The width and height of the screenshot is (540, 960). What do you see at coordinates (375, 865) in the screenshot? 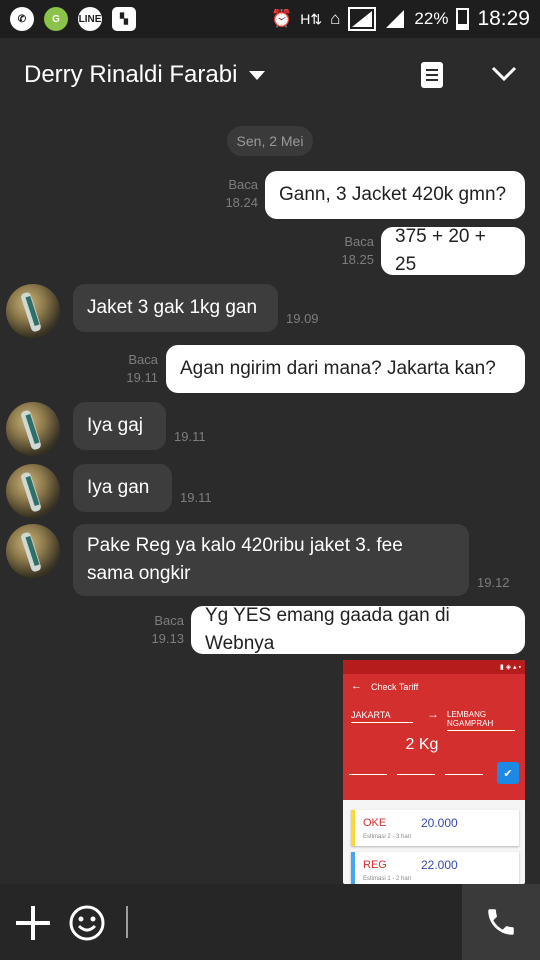
I see `service-name: REG` at bounding box center [375, 865].